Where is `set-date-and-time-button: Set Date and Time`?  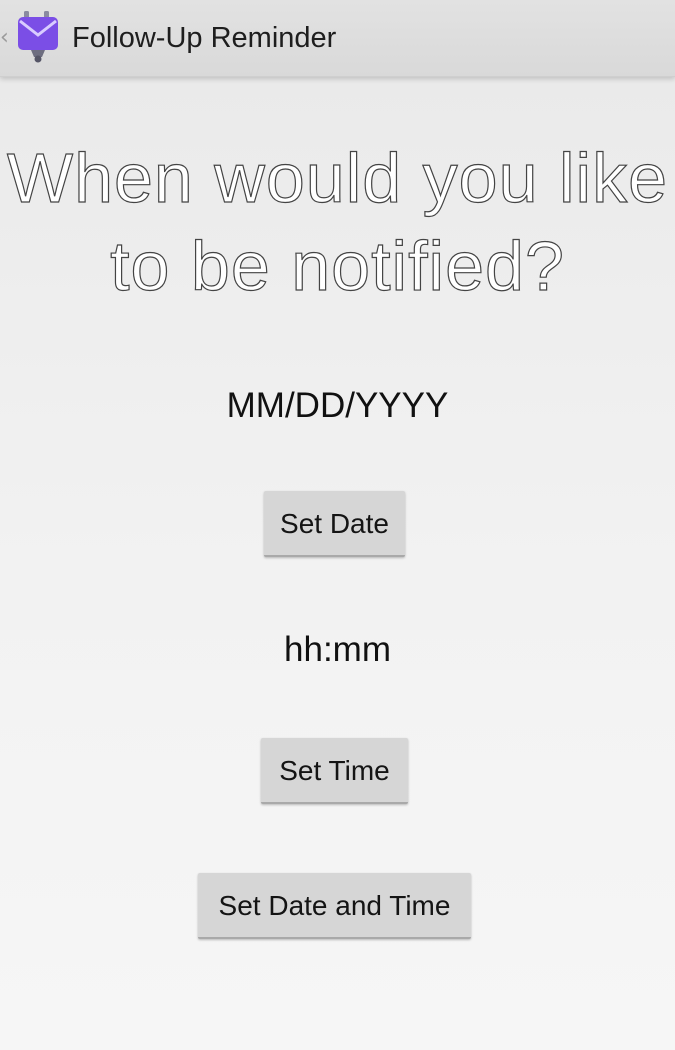 set-date-and-time-button: Set Date and Time is located at coordinates (334, 906).